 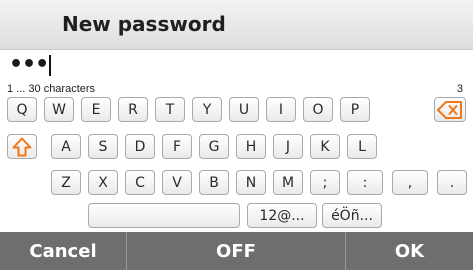 I want to click on shift-icon, so click(x=22, y=146).